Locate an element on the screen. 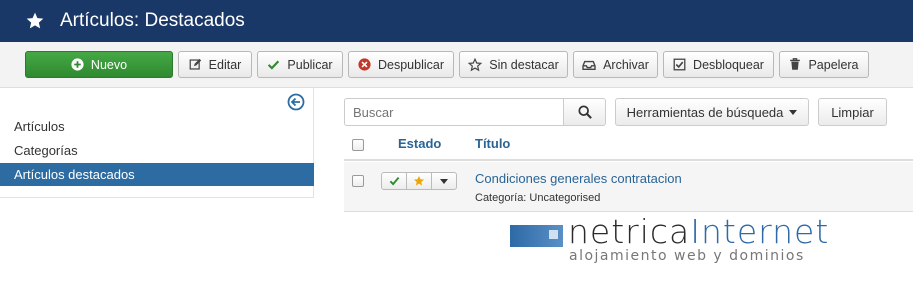  sidebar-item-articles: Artículos is located at coordinates (157, 126).